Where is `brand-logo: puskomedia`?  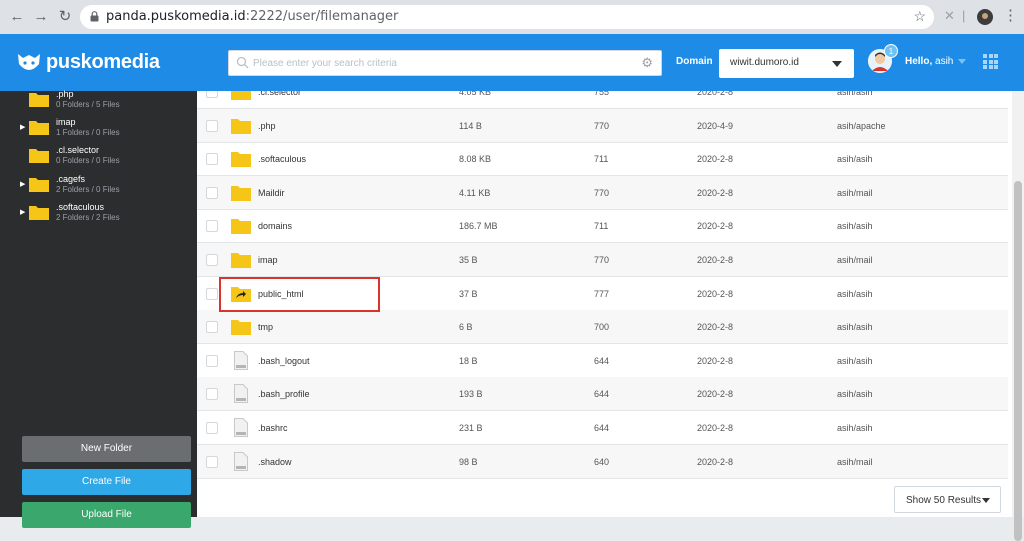
brand-logo: puskomedia is located at coordinates (88, 62).